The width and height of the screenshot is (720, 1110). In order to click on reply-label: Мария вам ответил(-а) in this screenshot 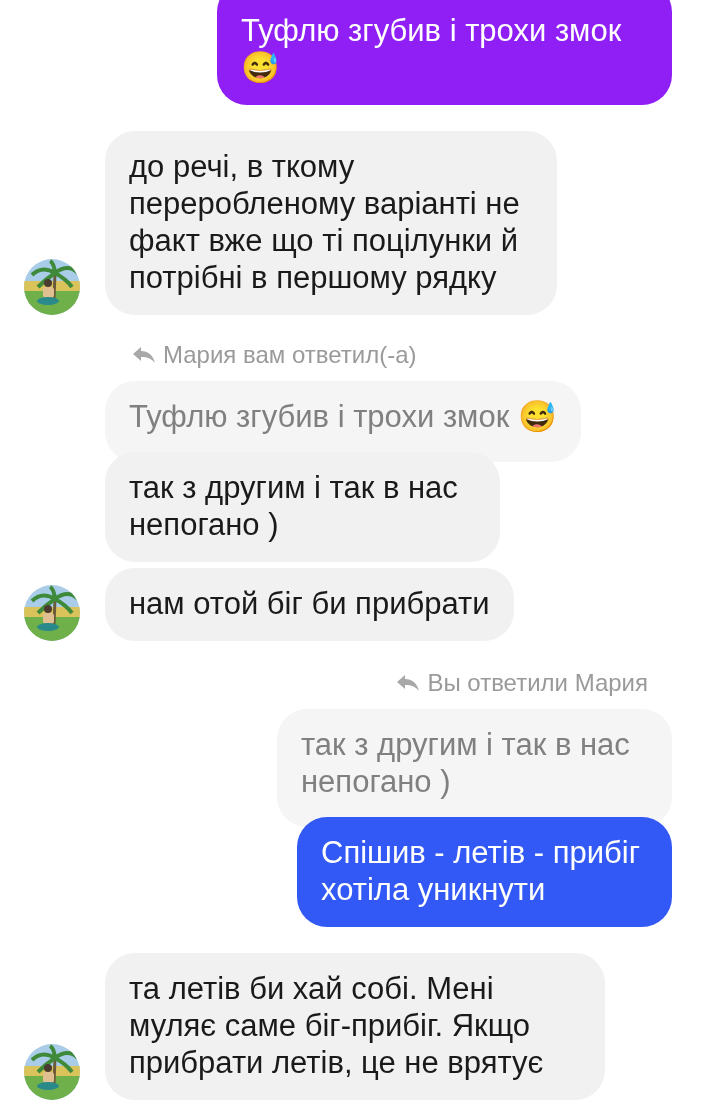, I will do `click(290, 355)`.